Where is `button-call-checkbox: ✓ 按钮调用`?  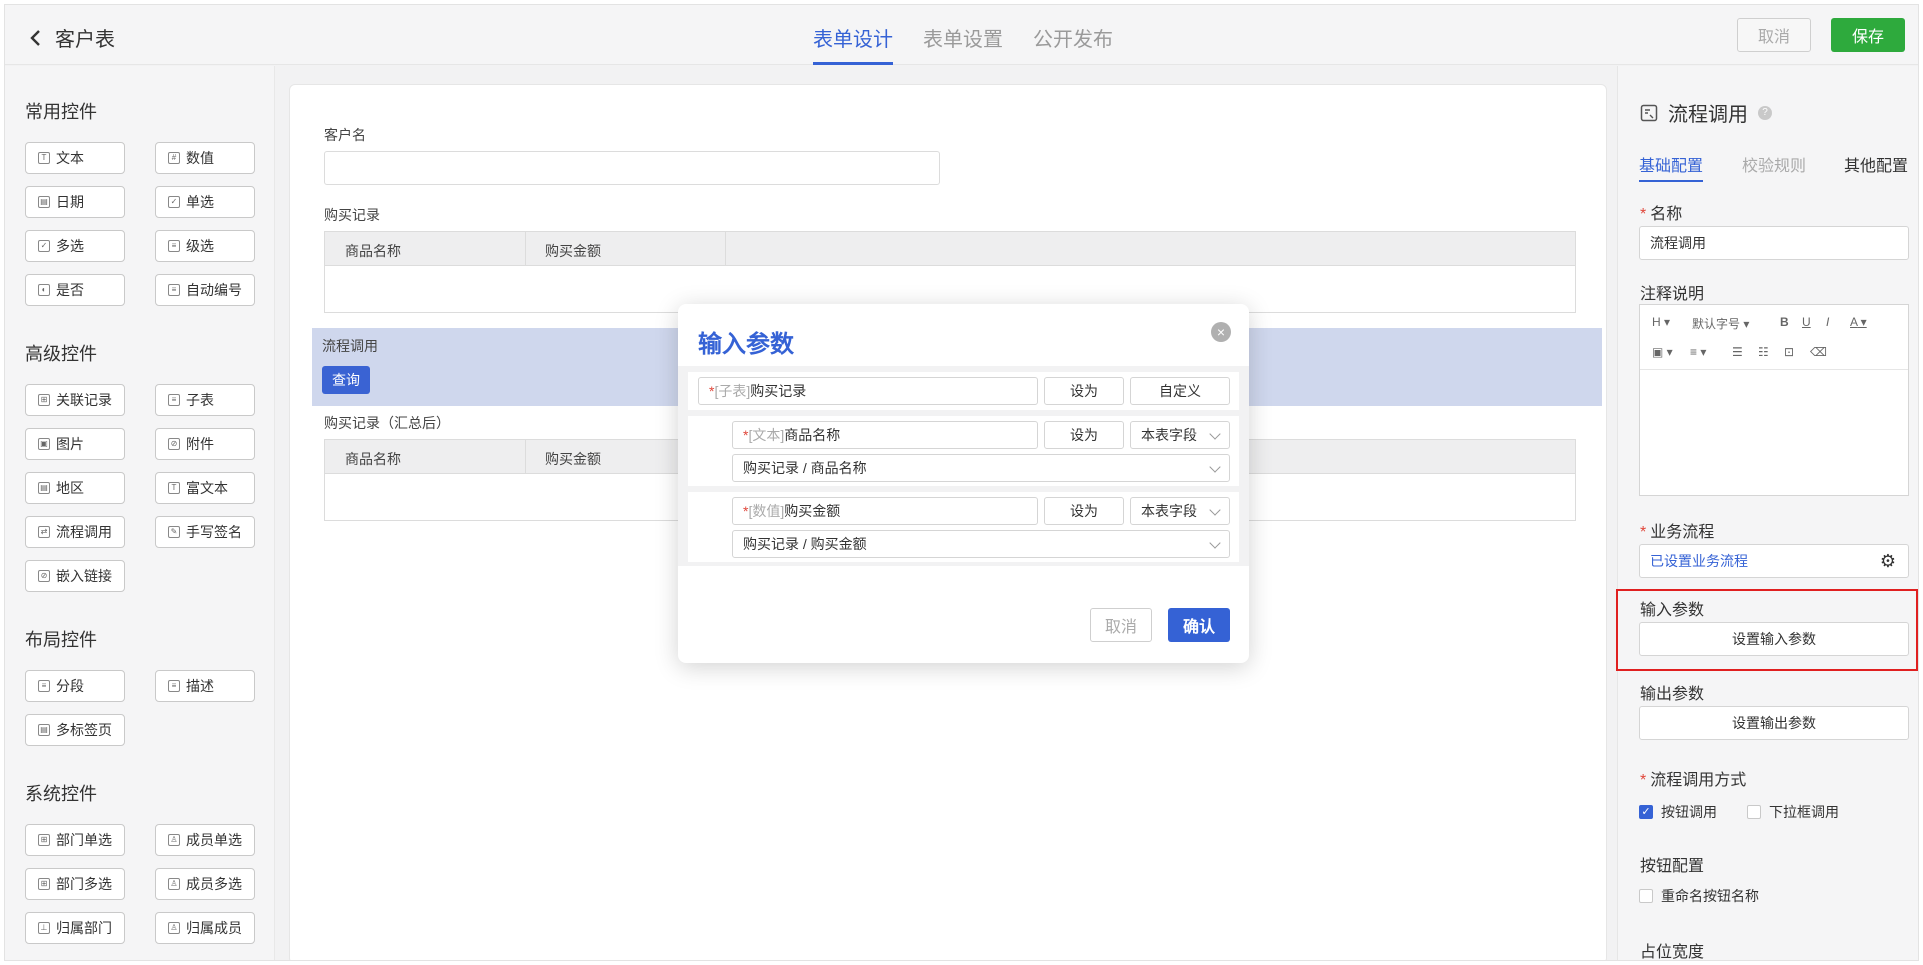
button-call-checkbox: ✓ 按钮调用 is located at coordinates (1678, 812).